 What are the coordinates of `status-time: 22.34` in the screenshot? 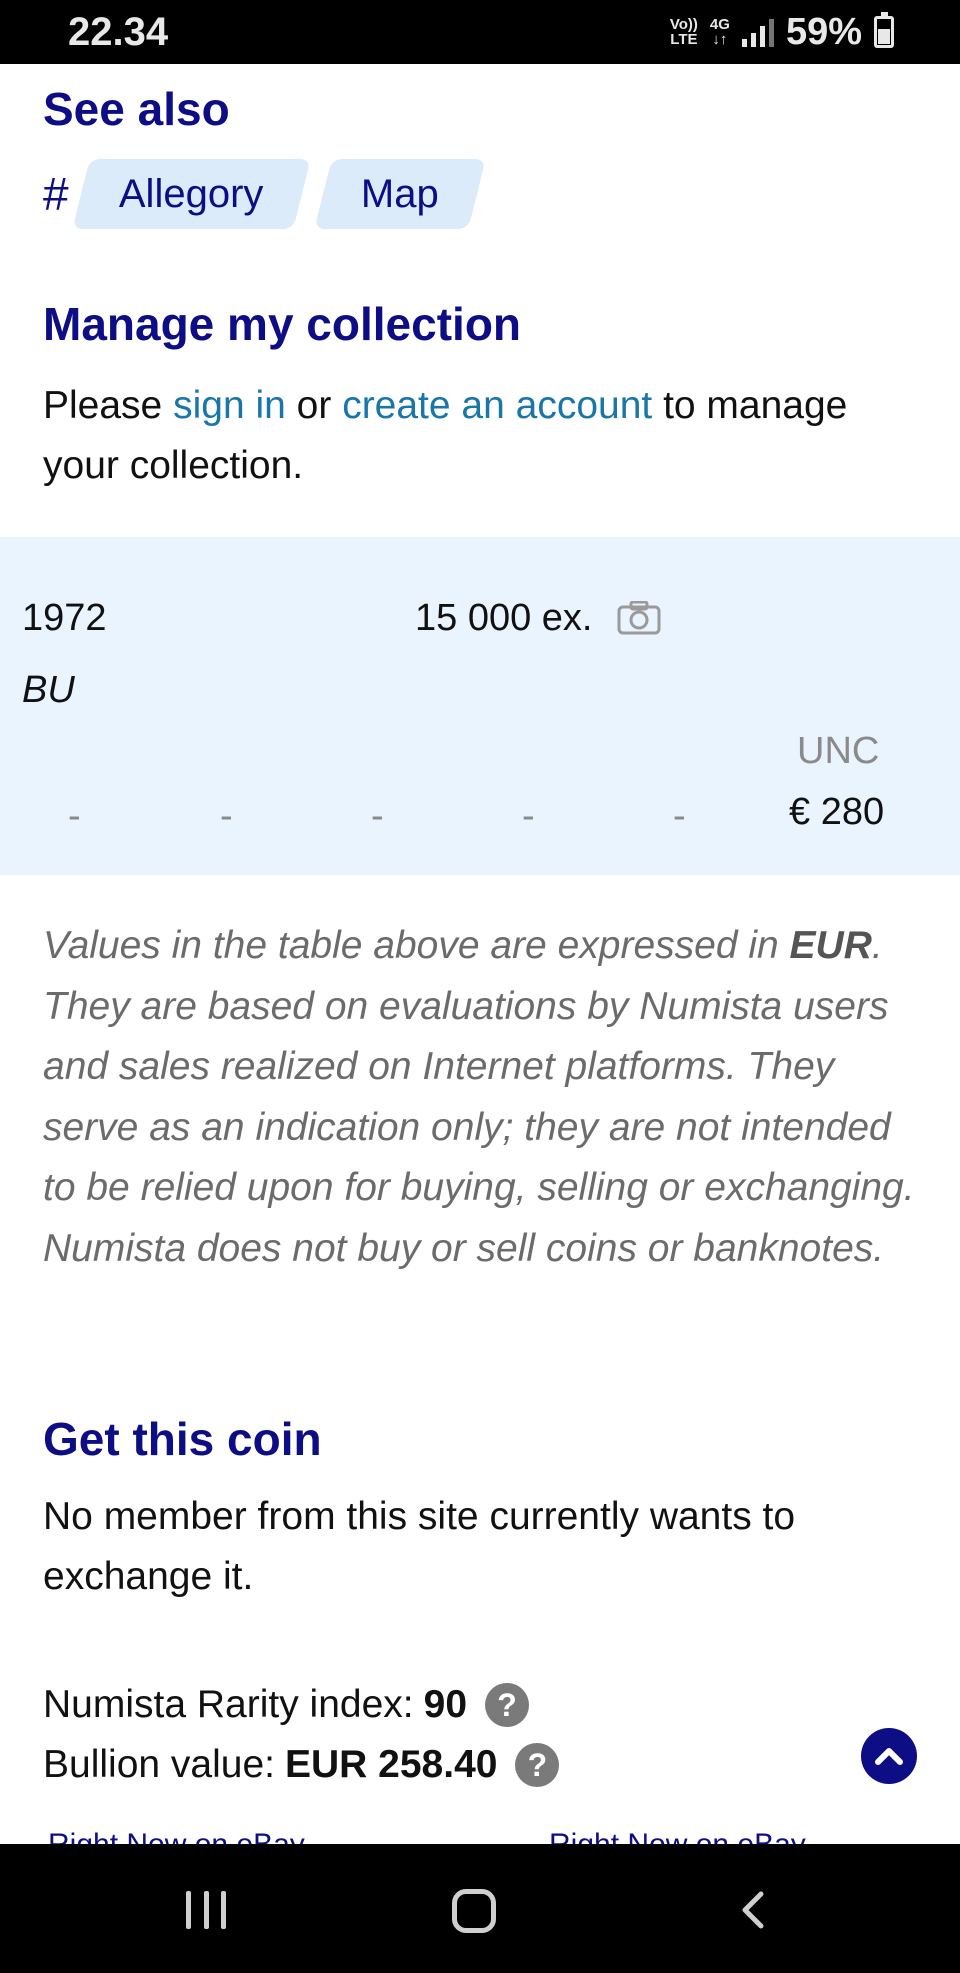 It's located at (118, 32).